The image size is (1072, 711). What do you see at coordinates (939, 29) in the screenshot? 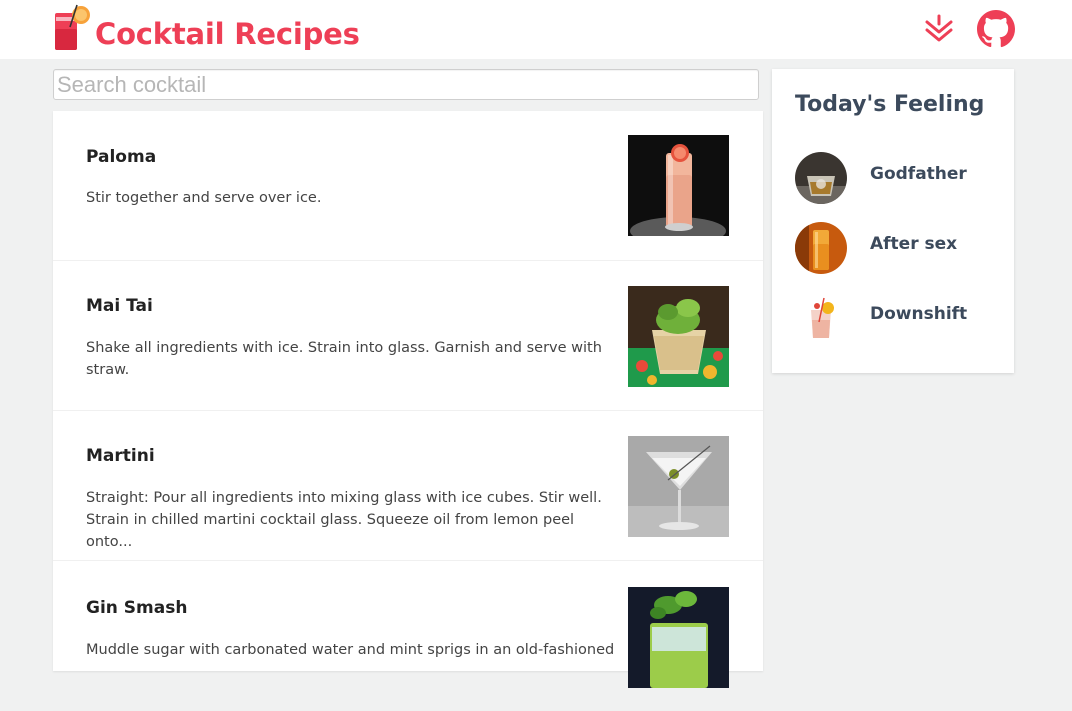
I see `scroll-down-chevrons-icon` at bounding box center [939, 29].